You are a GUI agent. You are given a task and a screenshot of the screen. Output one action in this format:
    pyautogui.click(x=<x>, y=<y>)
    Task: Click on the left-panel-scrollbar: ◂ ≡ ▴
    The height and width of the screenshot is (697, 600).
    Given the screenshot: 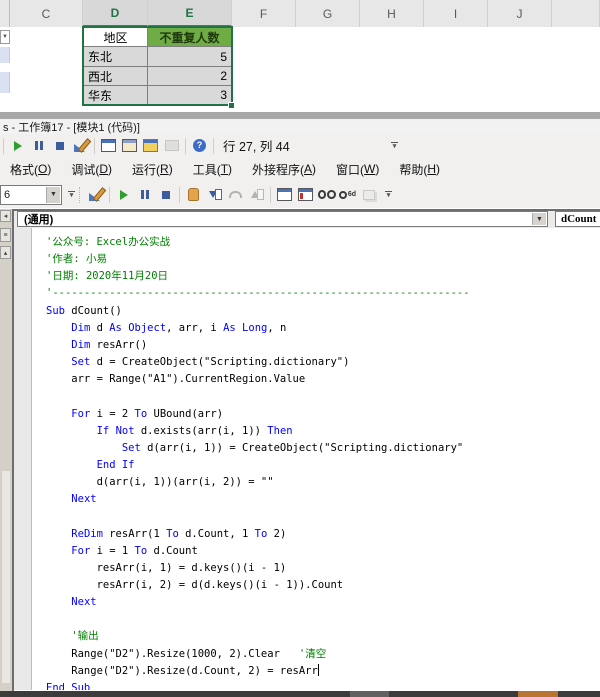 What is the action you would take?
    pyautogui.click(x=6, y=450)
    